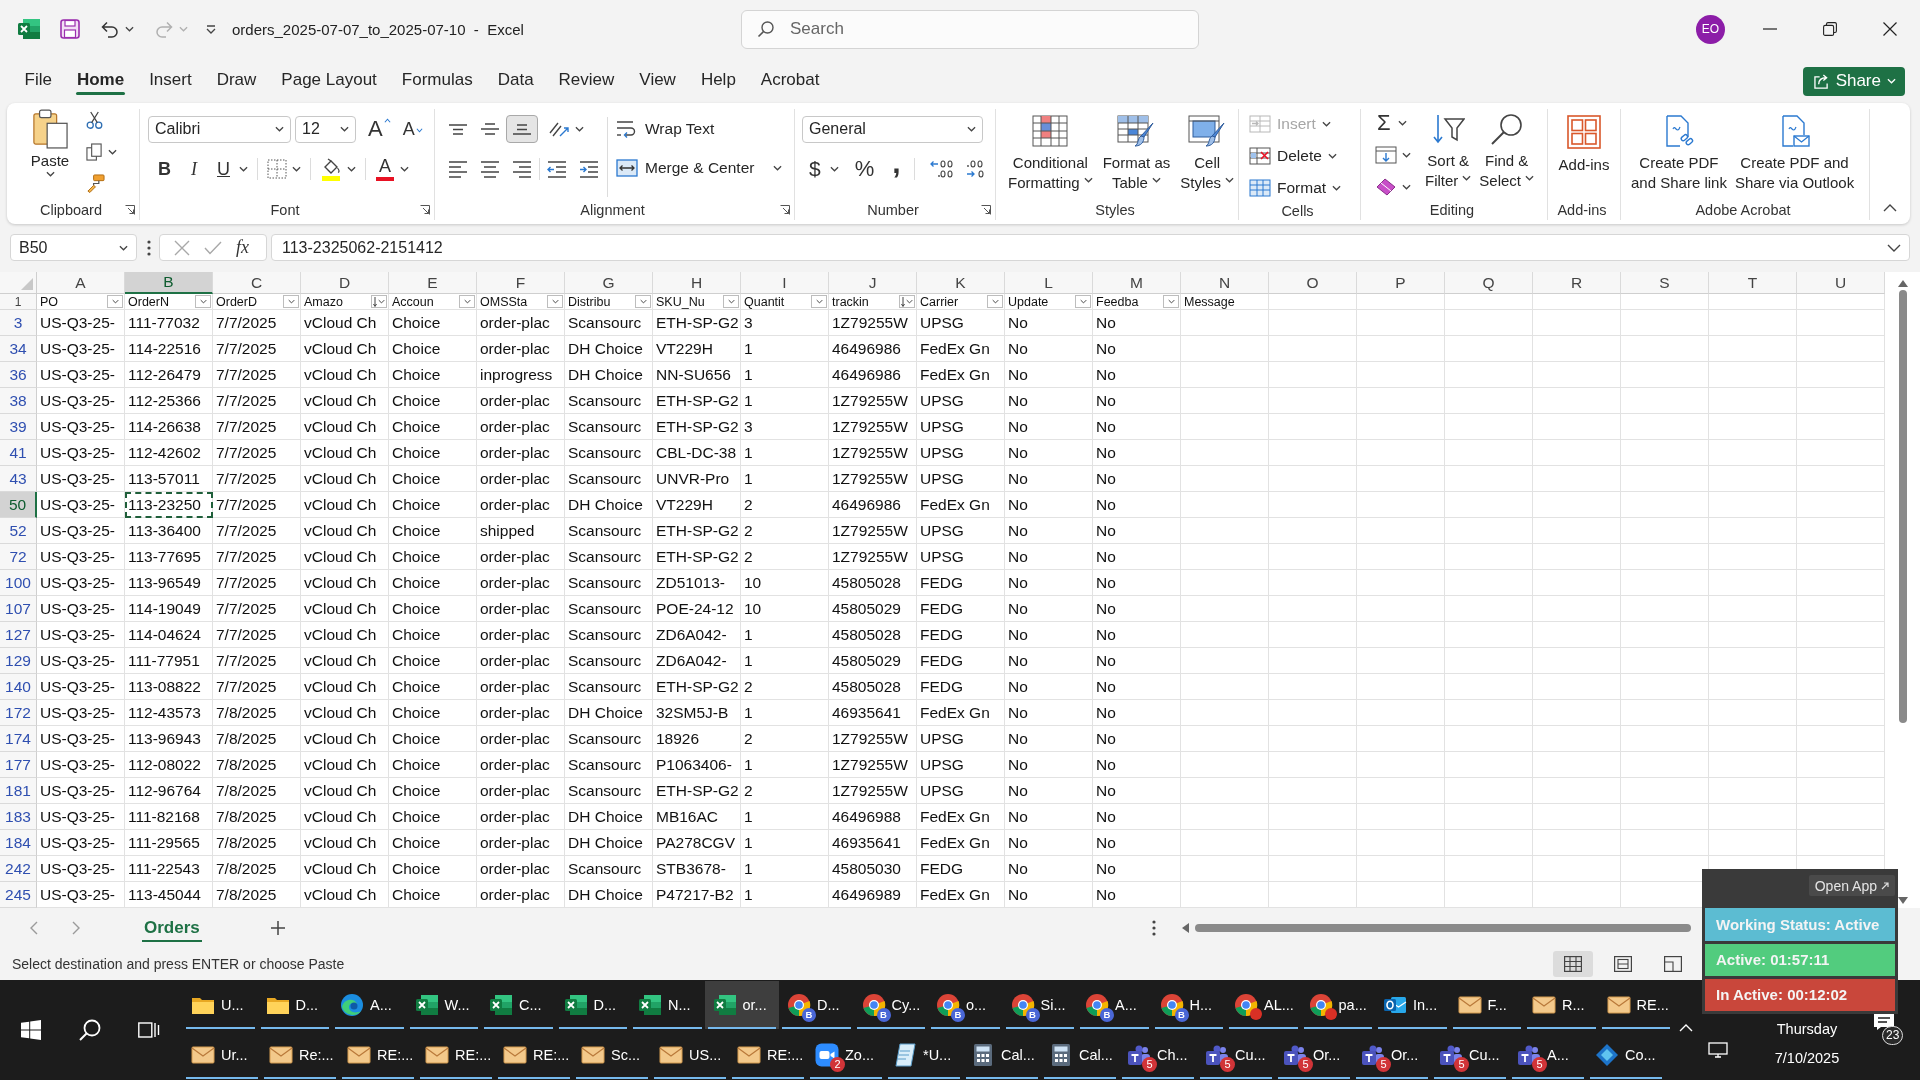 The width and height of the screenshot is (1920, 1080). Describe the element at coordinates (18, 531) in the screenshot. I see `row-header: 52` at that location.